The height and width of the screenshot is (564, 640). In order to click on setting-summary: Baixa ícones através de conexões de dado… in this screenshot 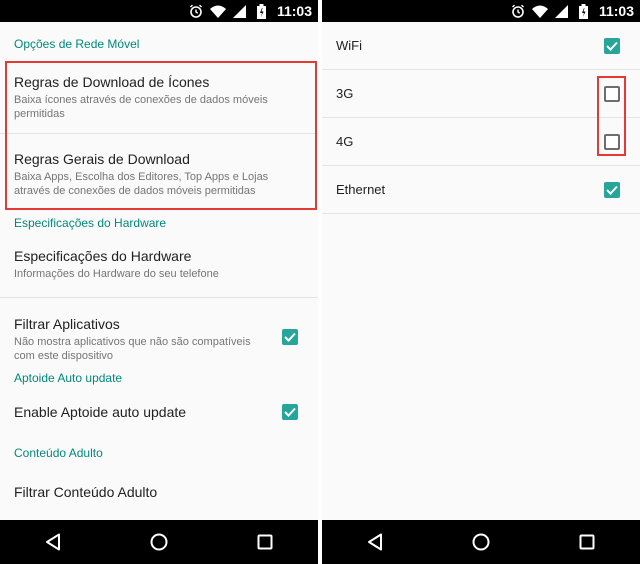, I will do `click(141, 107)`.